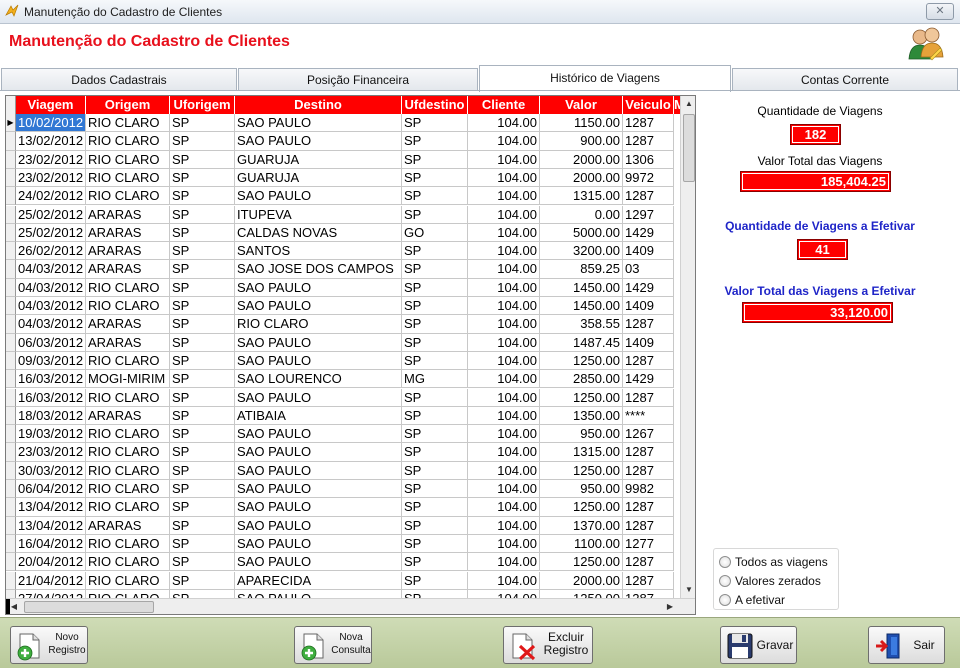 The image size is (960, 668). What do you see at coordinates (318, 580) in the screenshot?
I see `cell-destino: APARECIDA` at bounding box center [318, 580].